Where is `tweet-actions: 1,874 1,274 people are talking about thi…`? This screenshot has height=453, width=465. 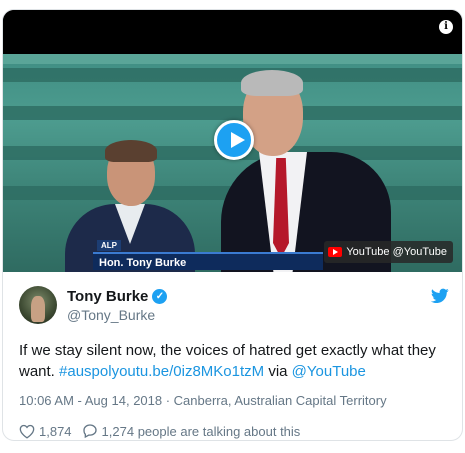 tweet-actions: 1,874 1,274 people are talking about thi… is located at coordinates (239, 430).